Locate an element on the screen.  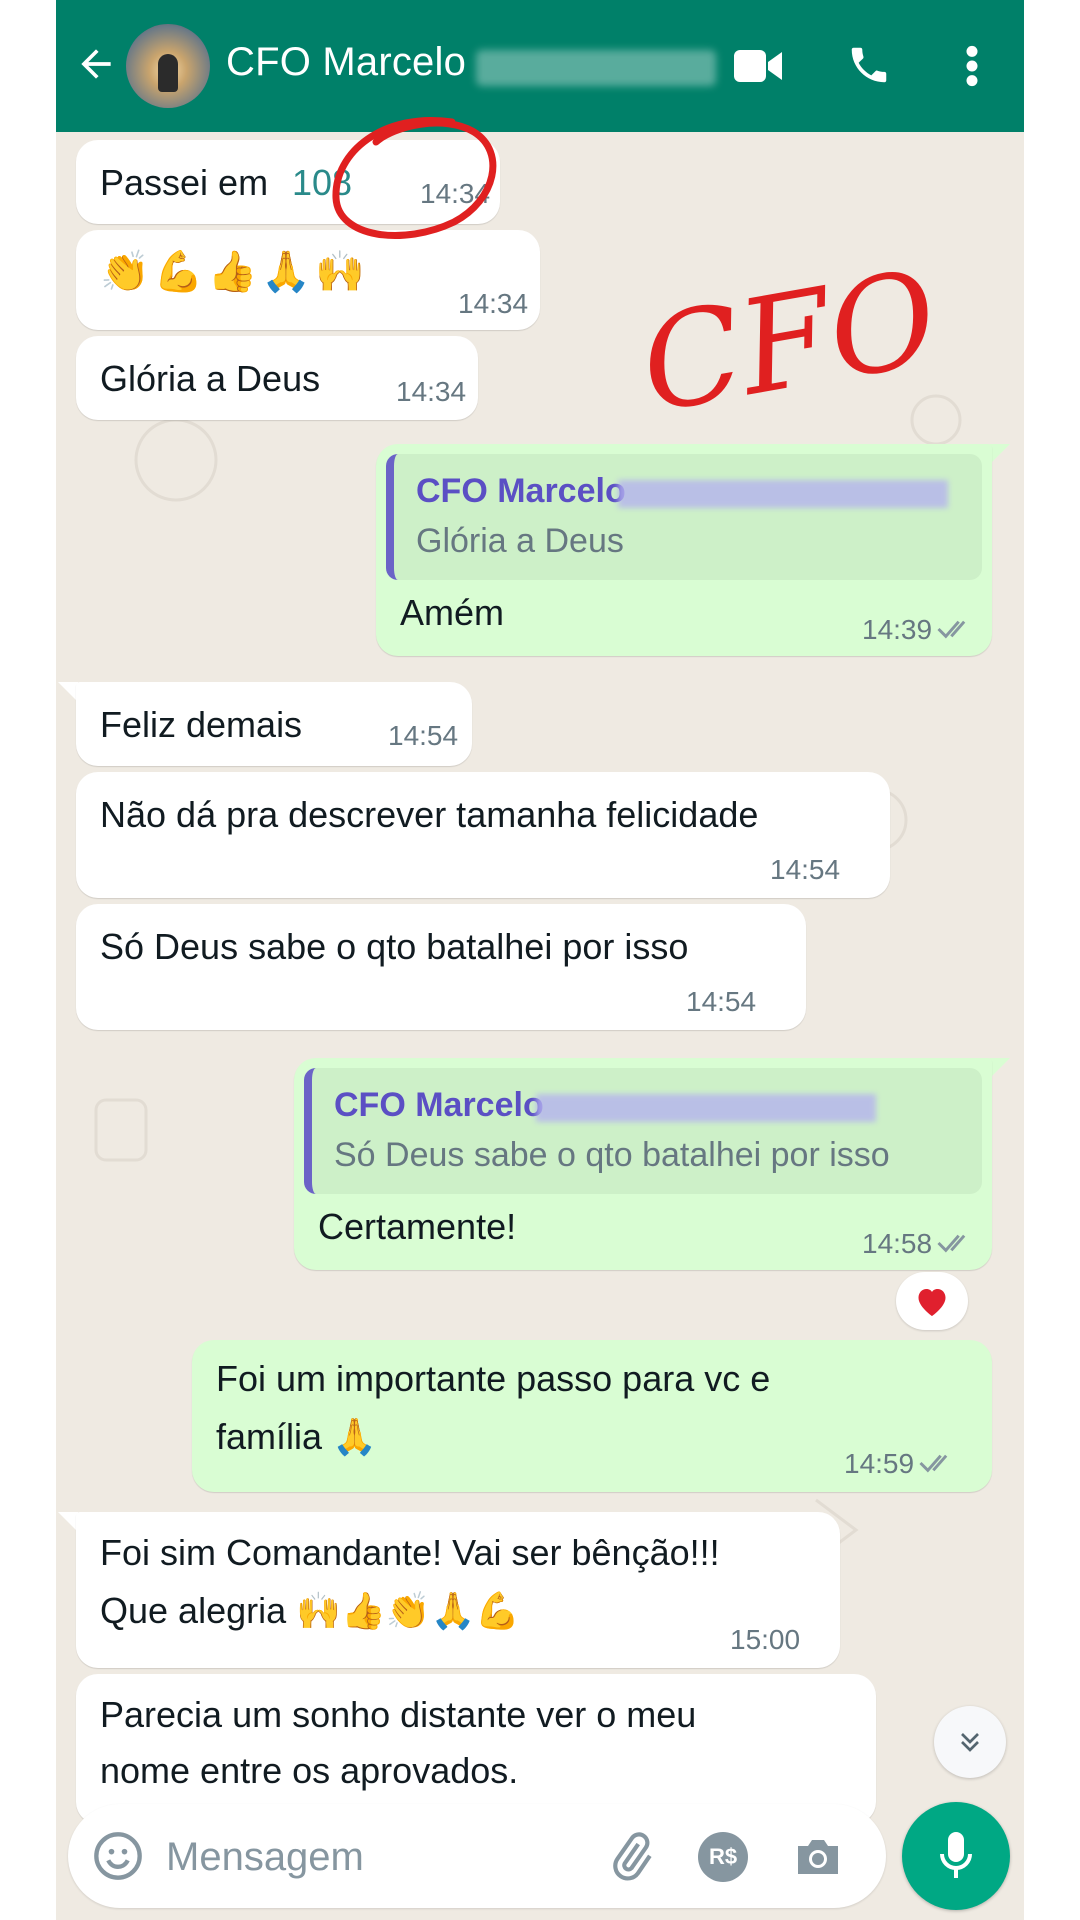
attach-icon is located at coordinates (631, 1857).